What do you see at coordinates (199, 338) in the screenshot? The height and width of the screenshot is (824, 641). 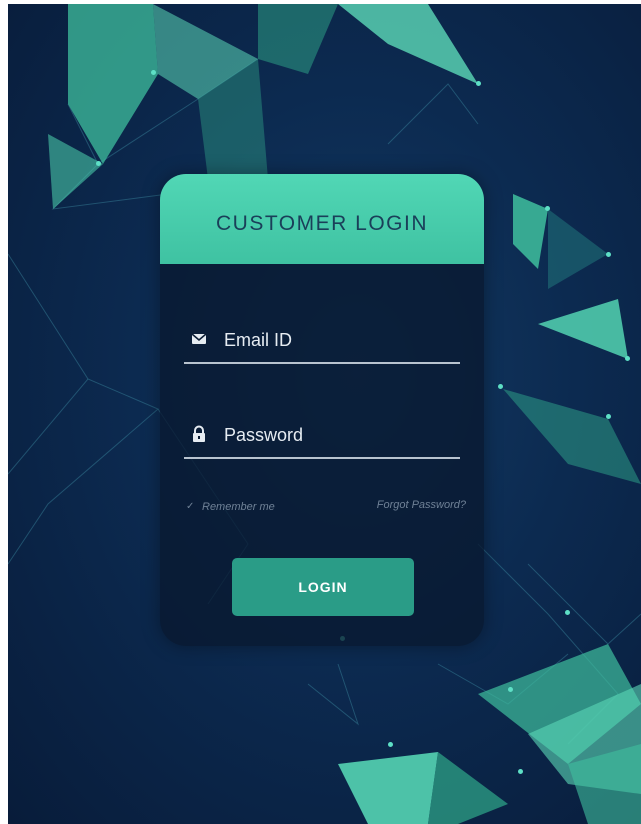 I see `envelope-icon` at bounding box center [199, 338].